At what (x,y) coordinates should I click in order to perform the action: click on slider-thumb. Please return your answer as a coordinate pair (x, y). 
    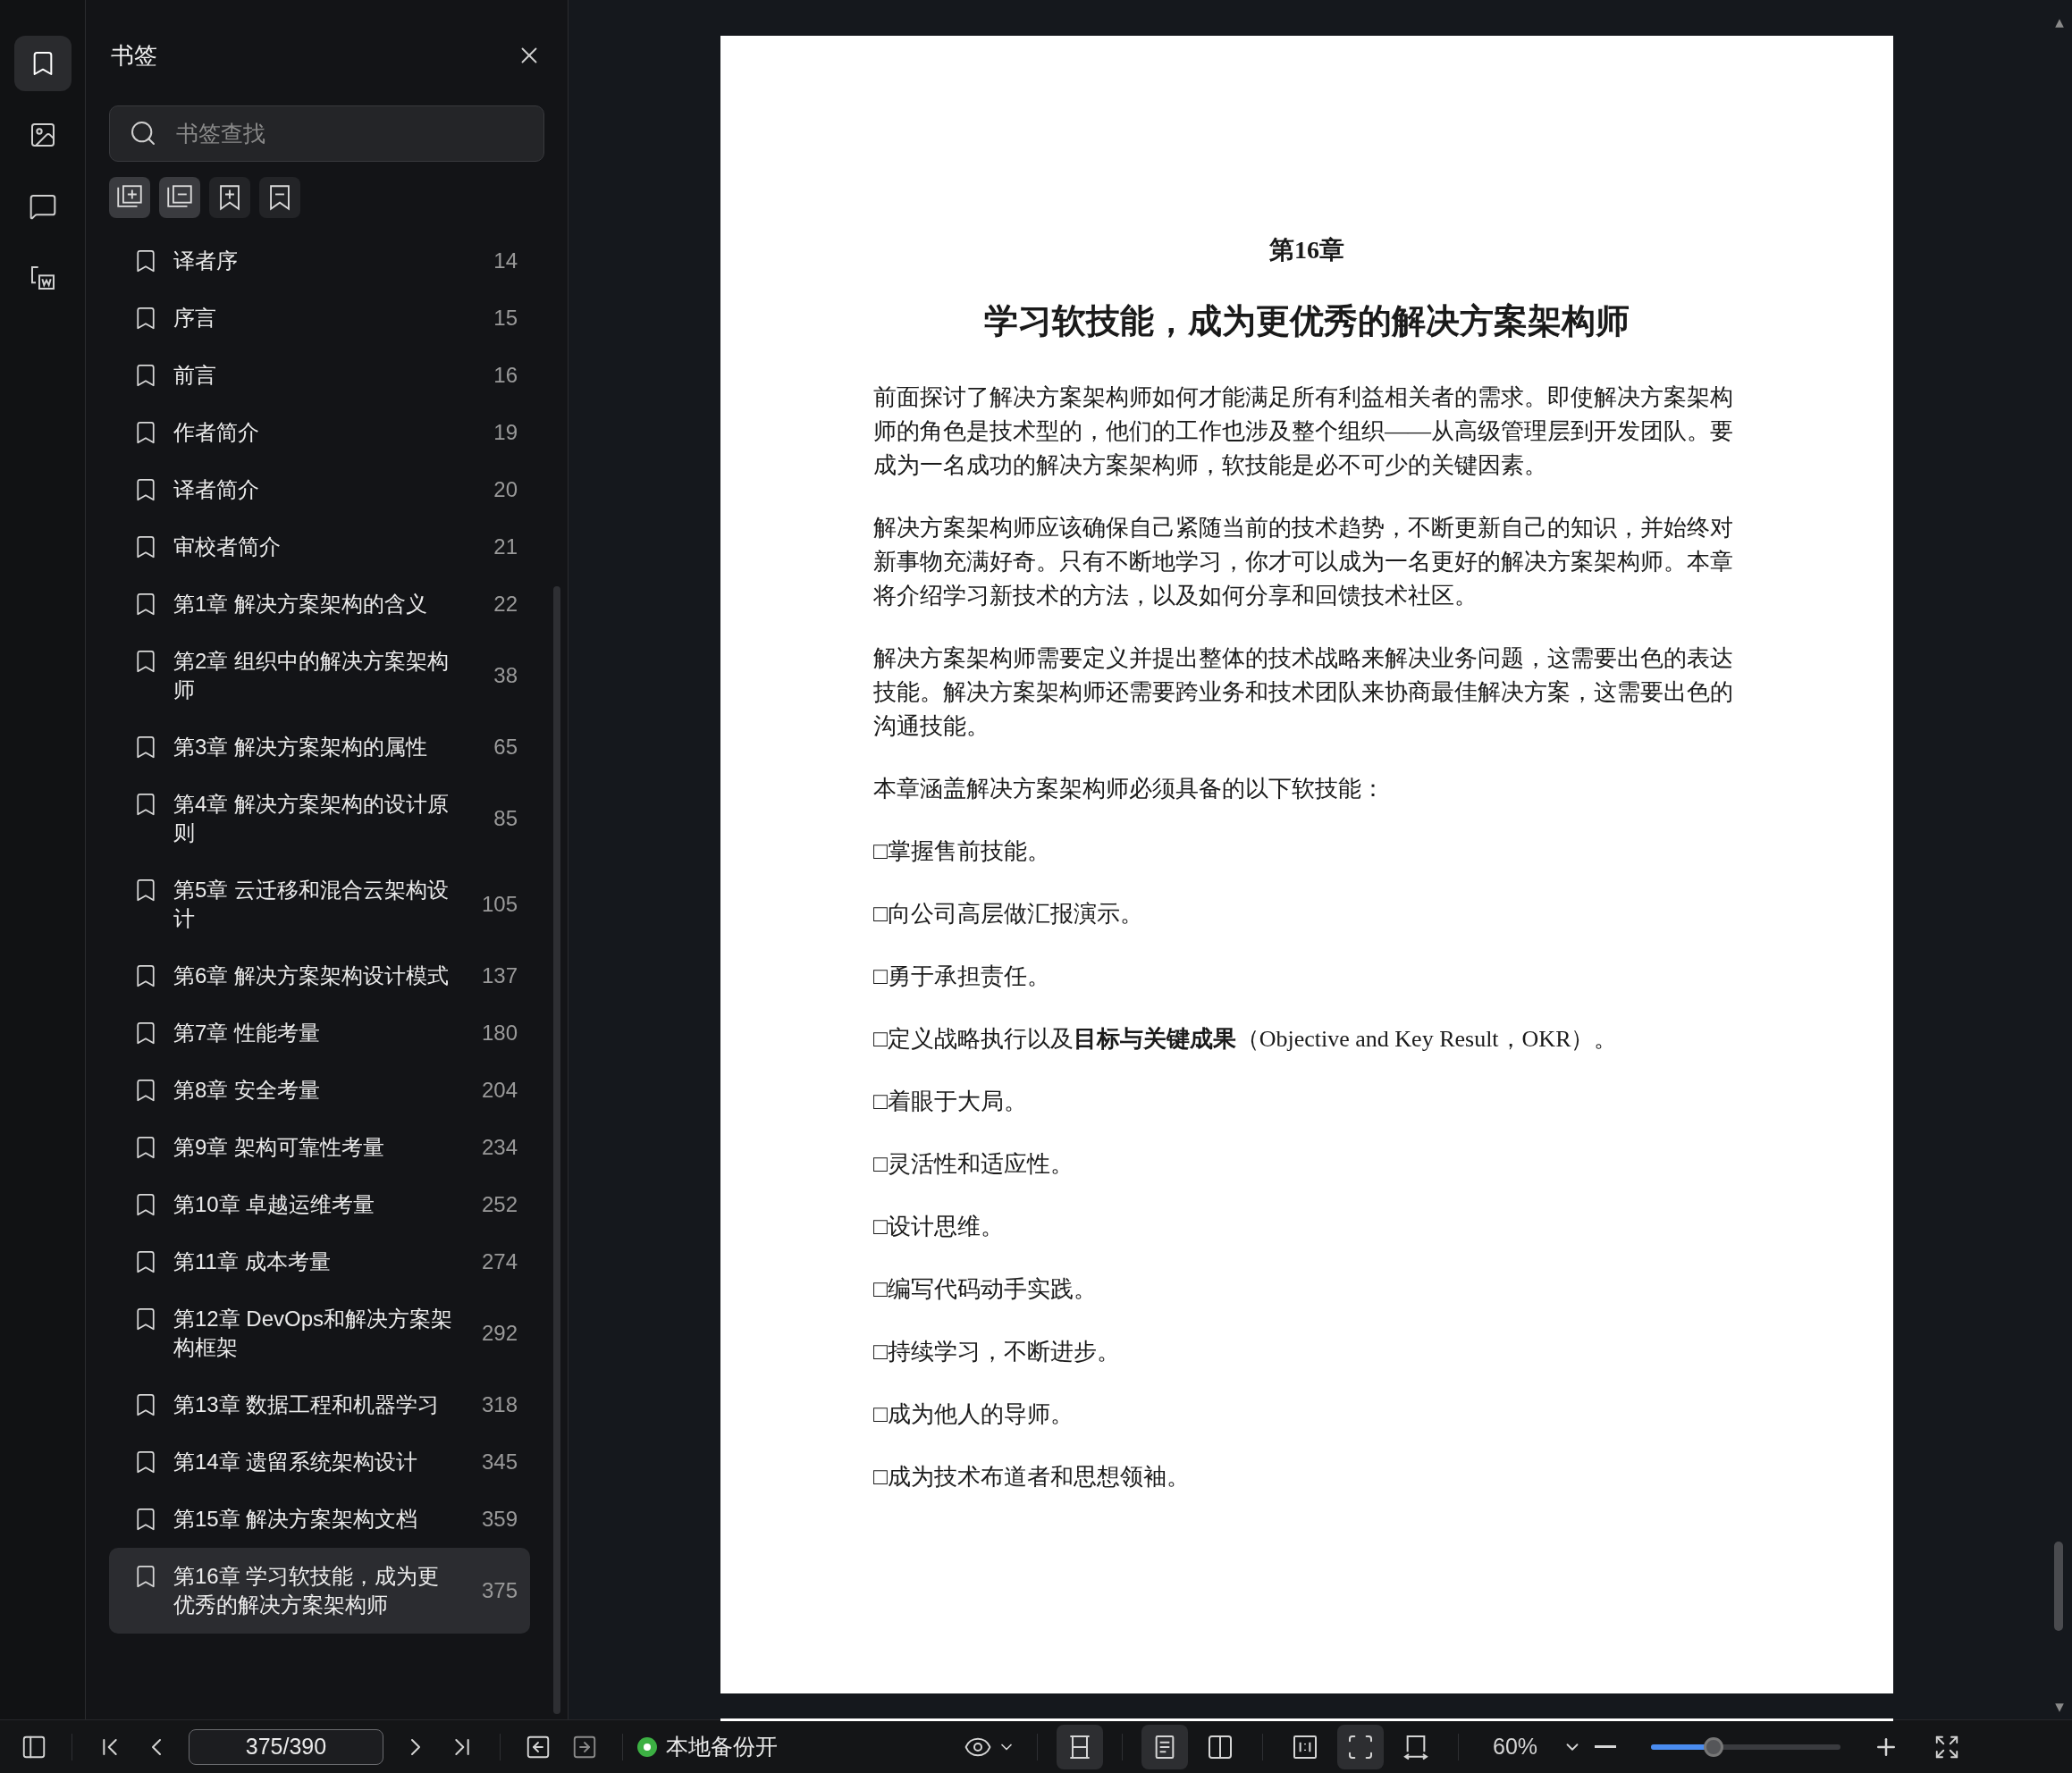
    Looking at the image, I should click on (1713, 1746).